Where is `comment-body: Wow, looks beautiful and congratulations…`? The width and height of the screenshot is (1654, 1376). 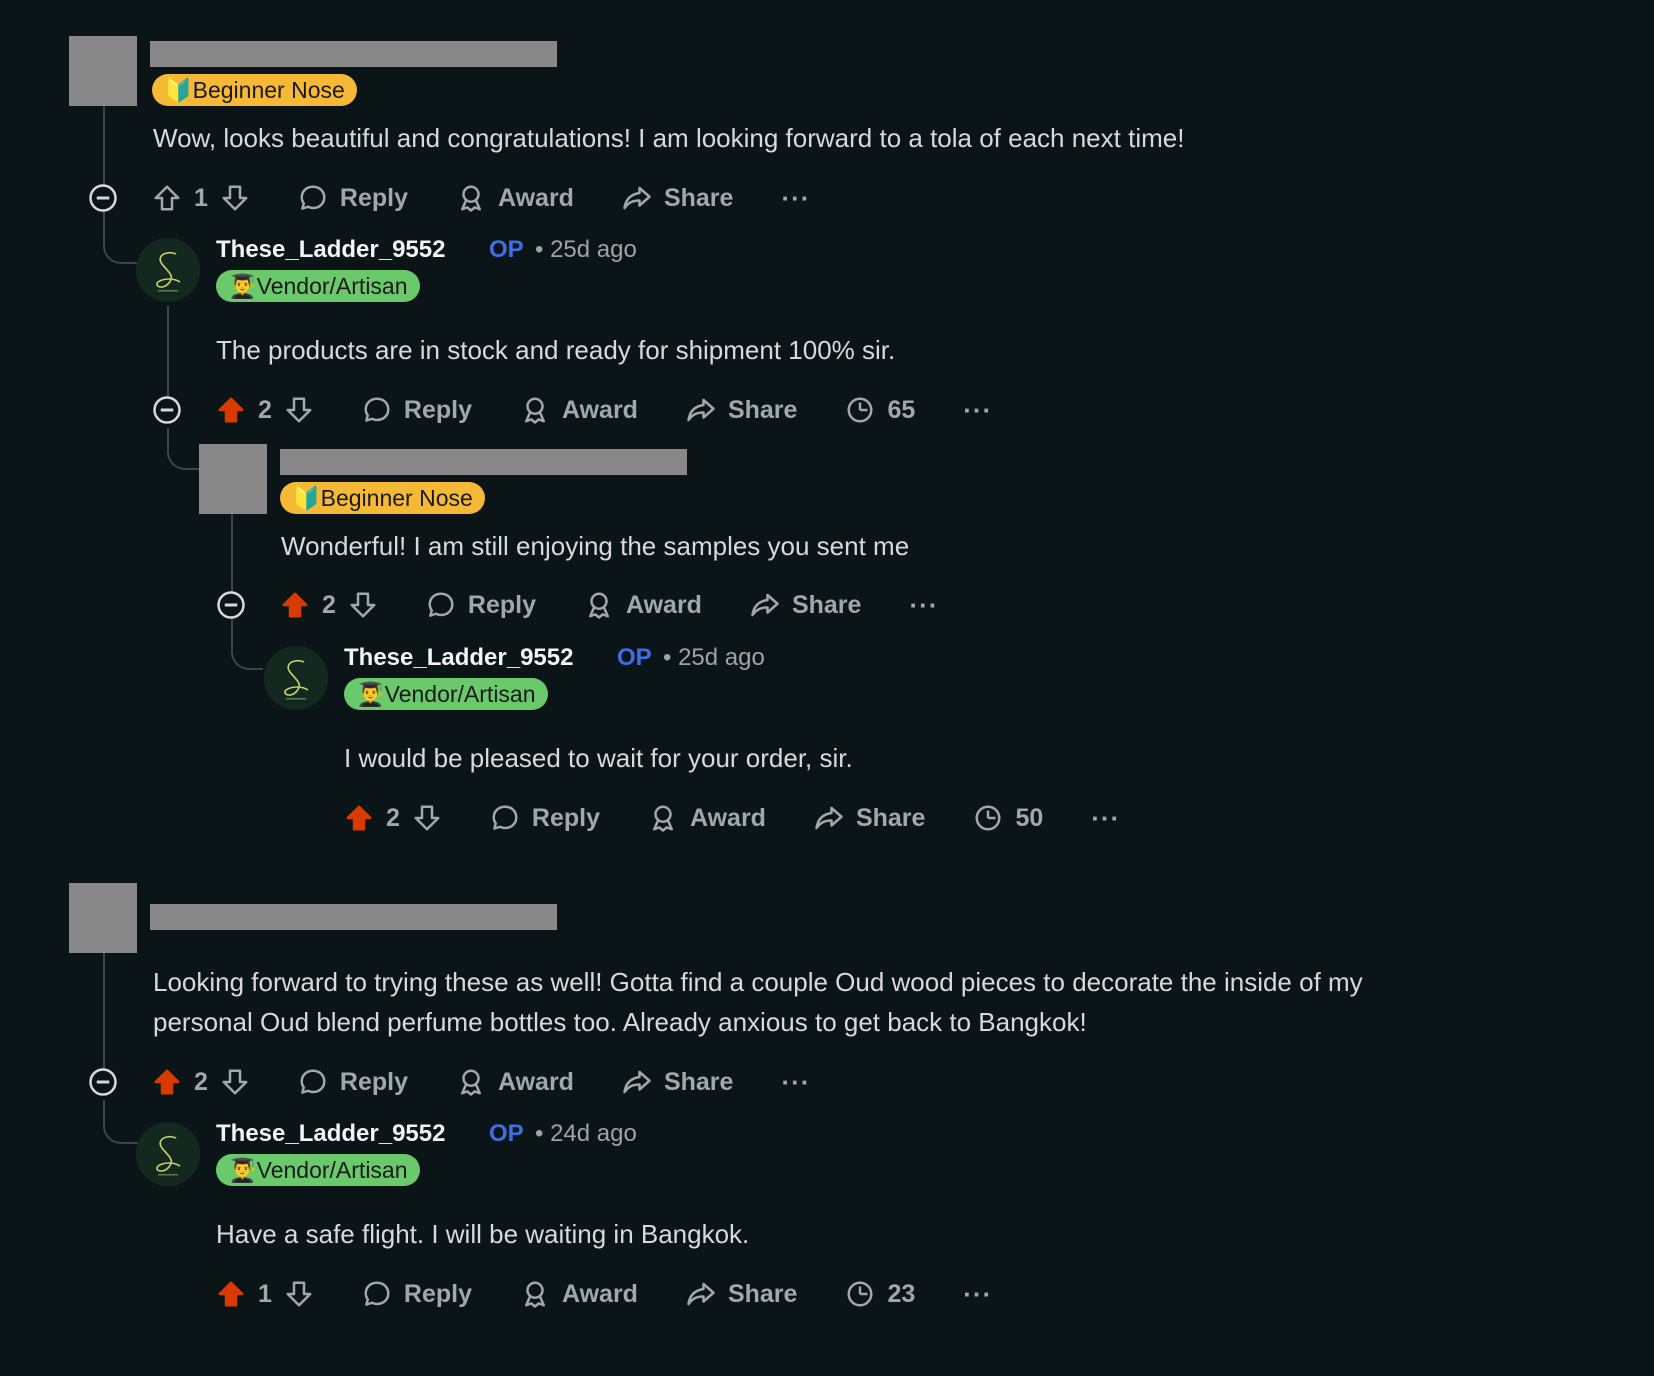 comment-body: Wow, looks beautiful and congratulations… is located at coordinates (669, 138).